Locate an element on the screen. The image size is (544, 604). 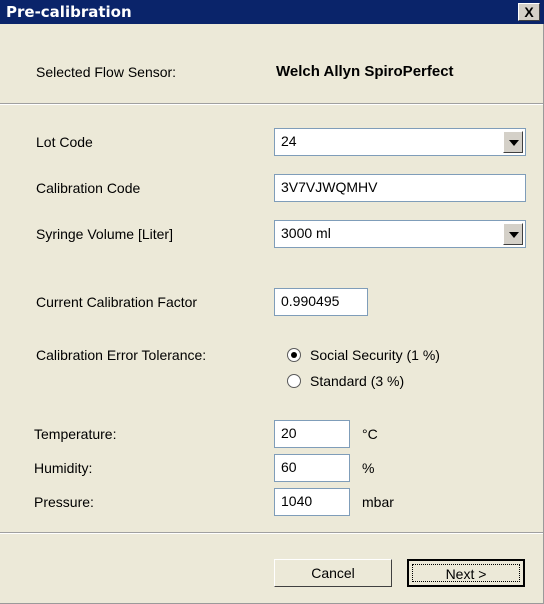
humidity-label: Humidity: is located at coordinates (63, 468).